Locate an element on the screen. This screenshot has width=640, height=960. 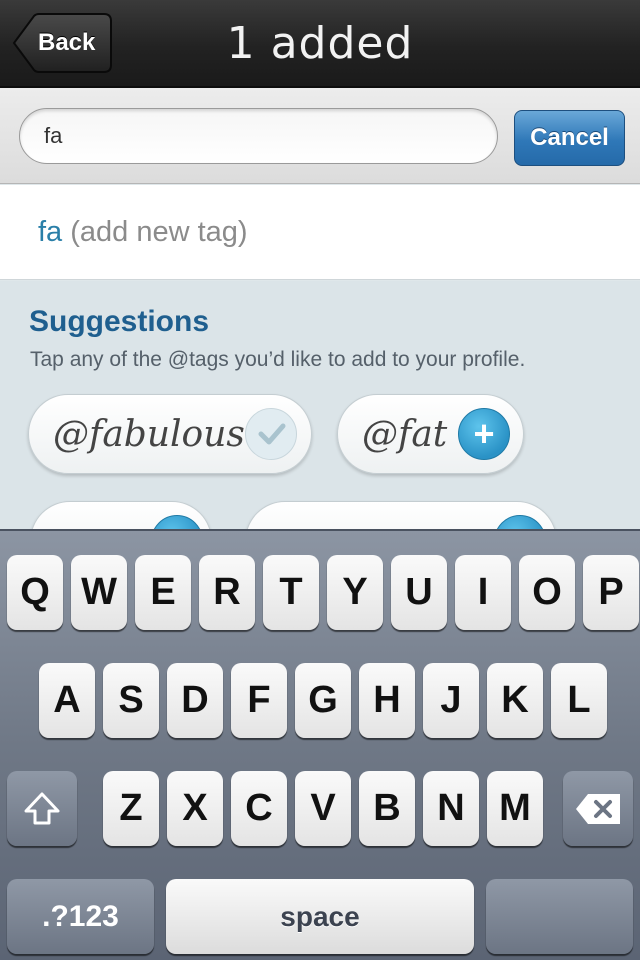
nav-bar: Back 1 added is located at coordinates (320, 44).